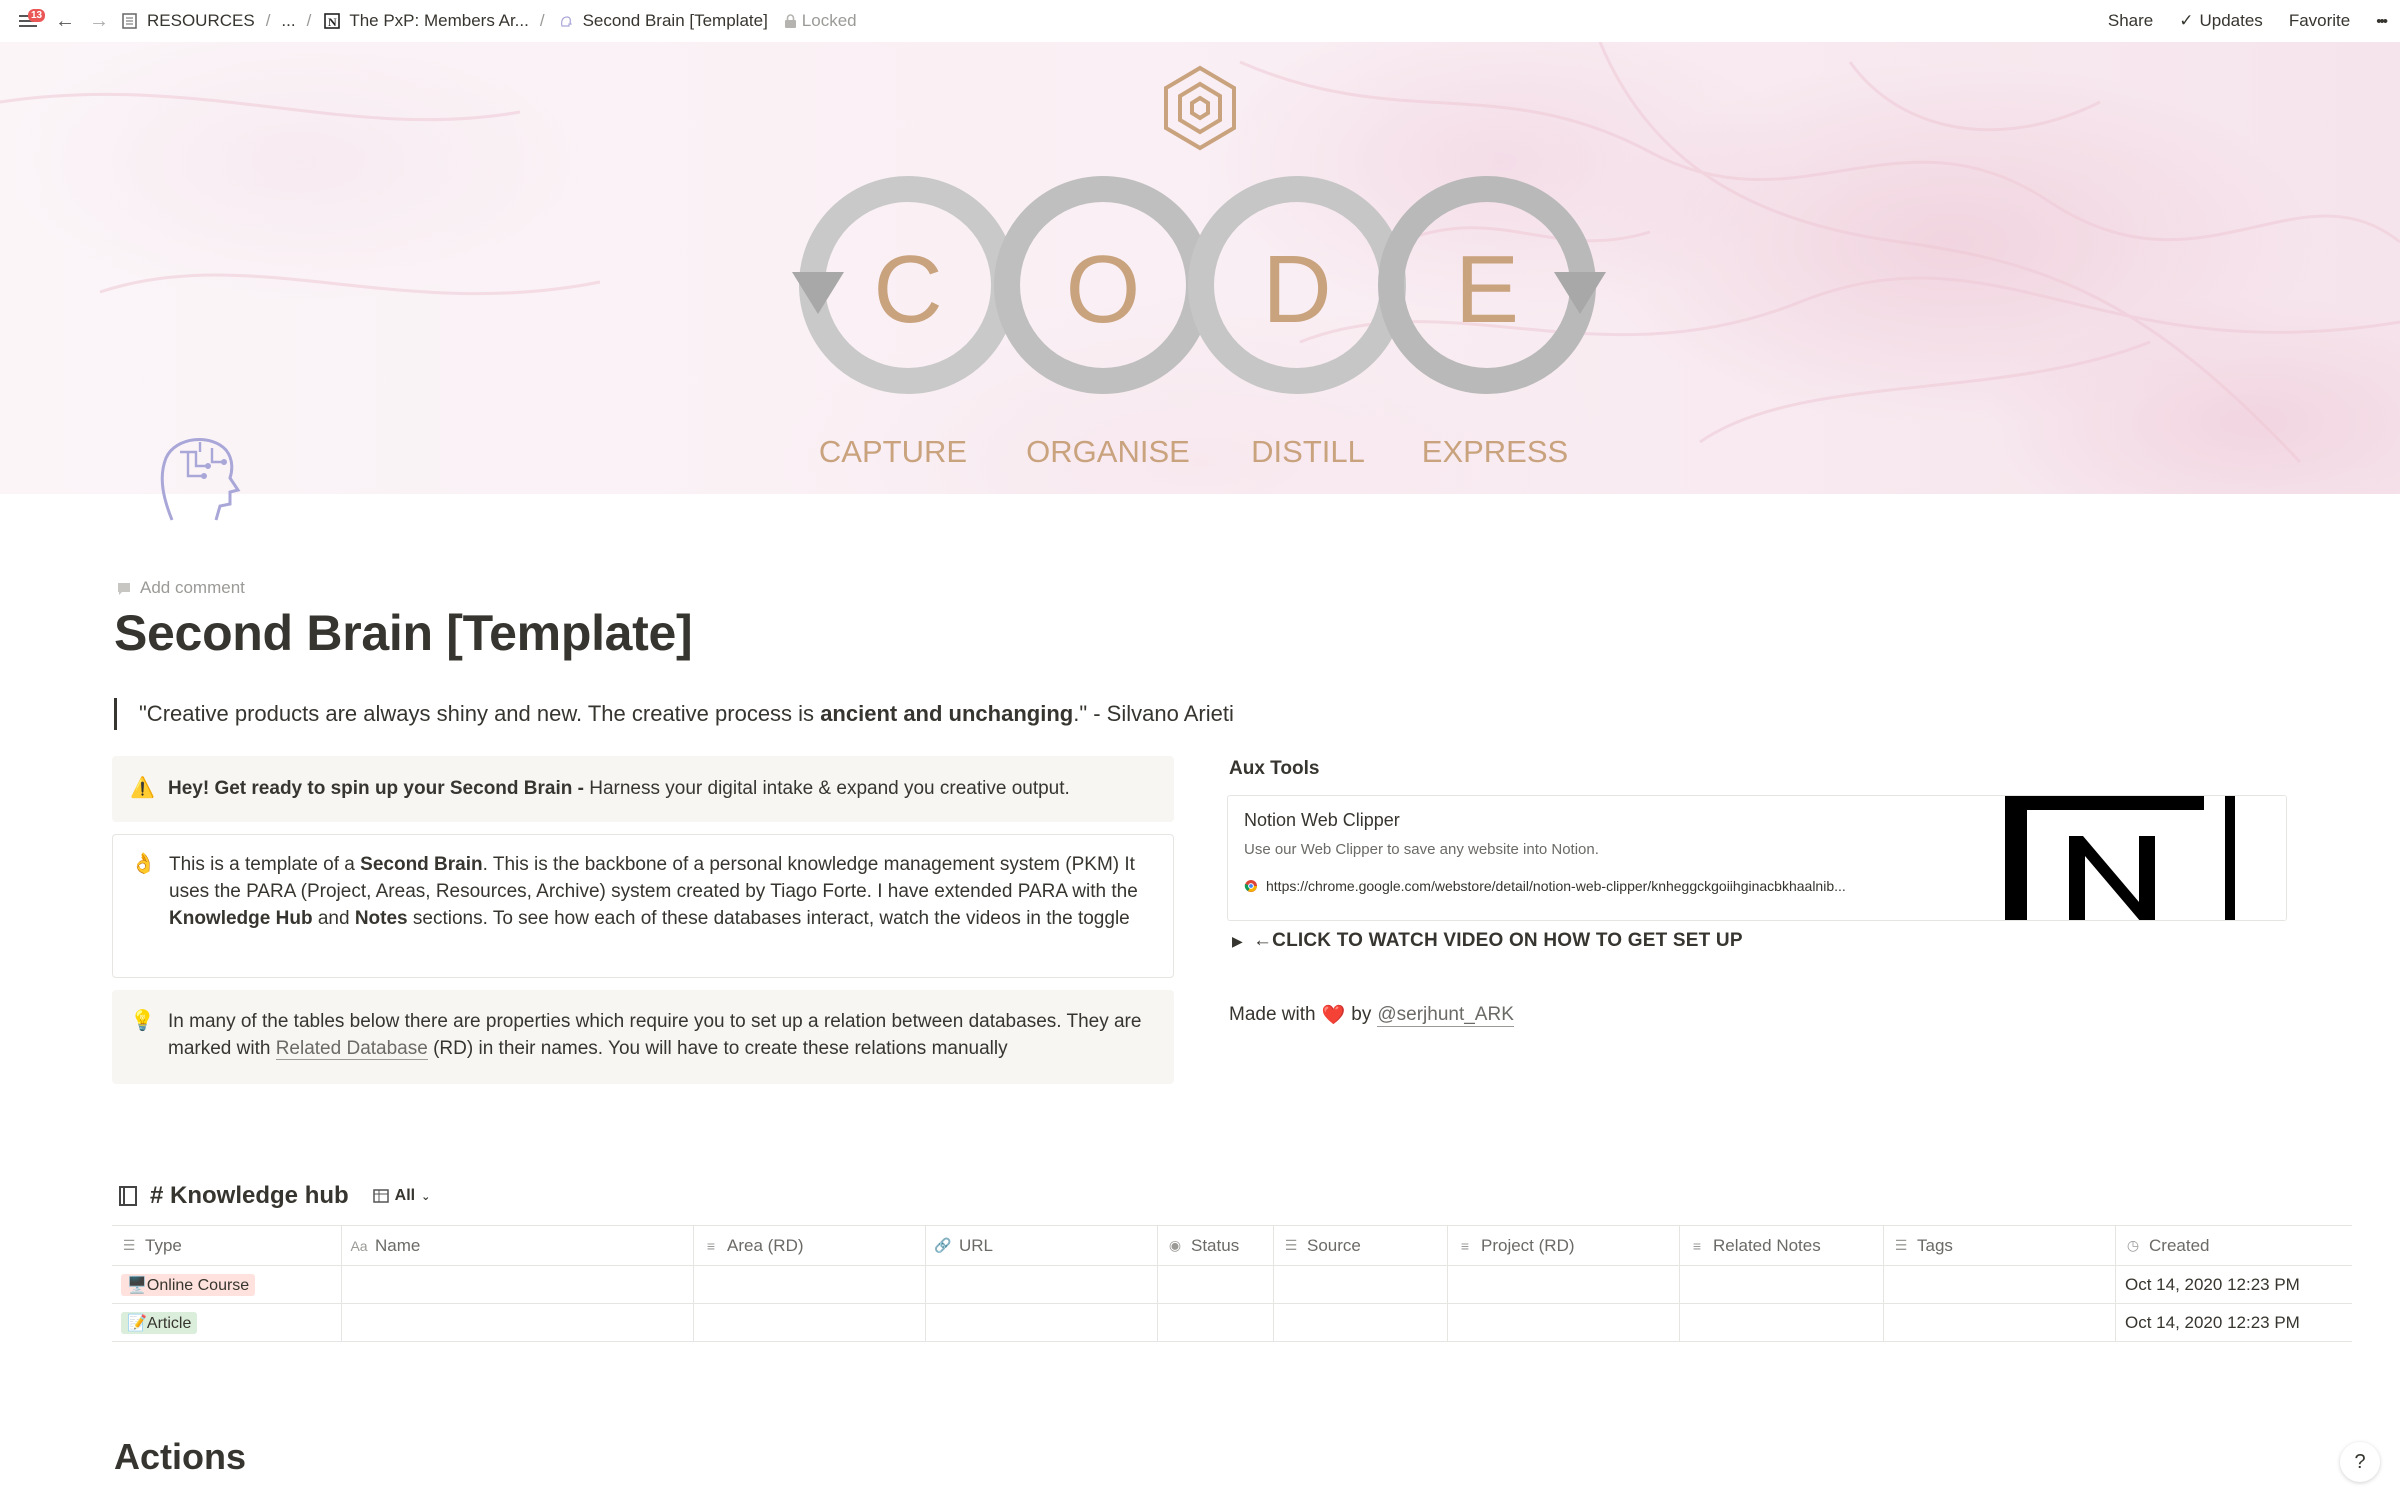 This screenshot has width=2400, height=1500. What do you see at coordinates (829, 20) in the screenshot?
I see `locked-label: Locked` at bounding box center [829, 20].